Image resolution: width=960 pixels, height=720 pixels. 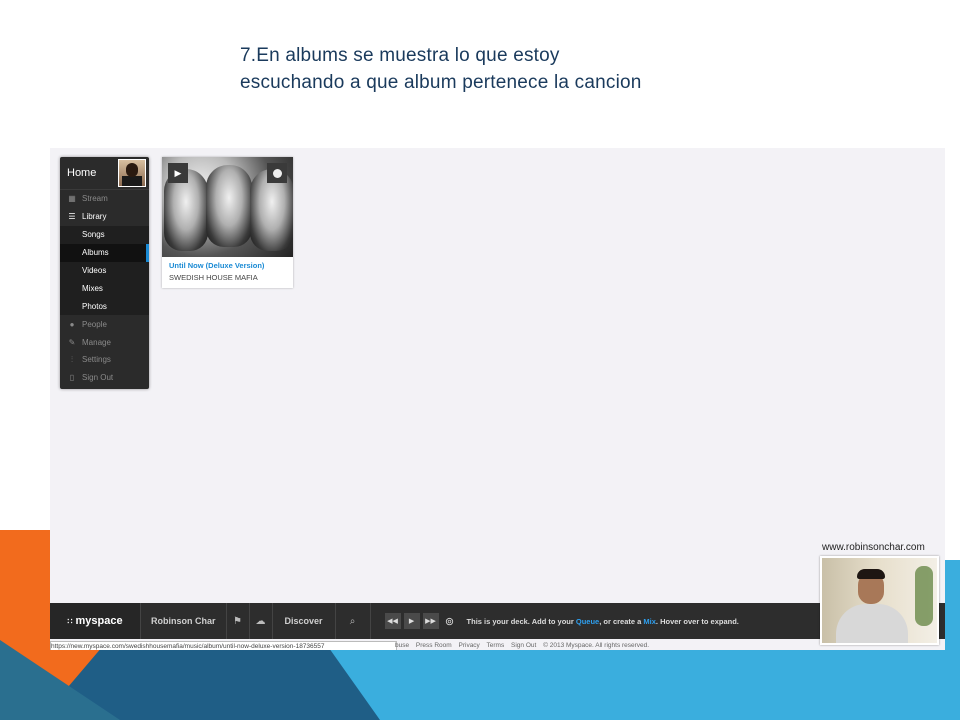 I want to click on sidebar-sub-videos: Videos, so click(x=104, y=270).